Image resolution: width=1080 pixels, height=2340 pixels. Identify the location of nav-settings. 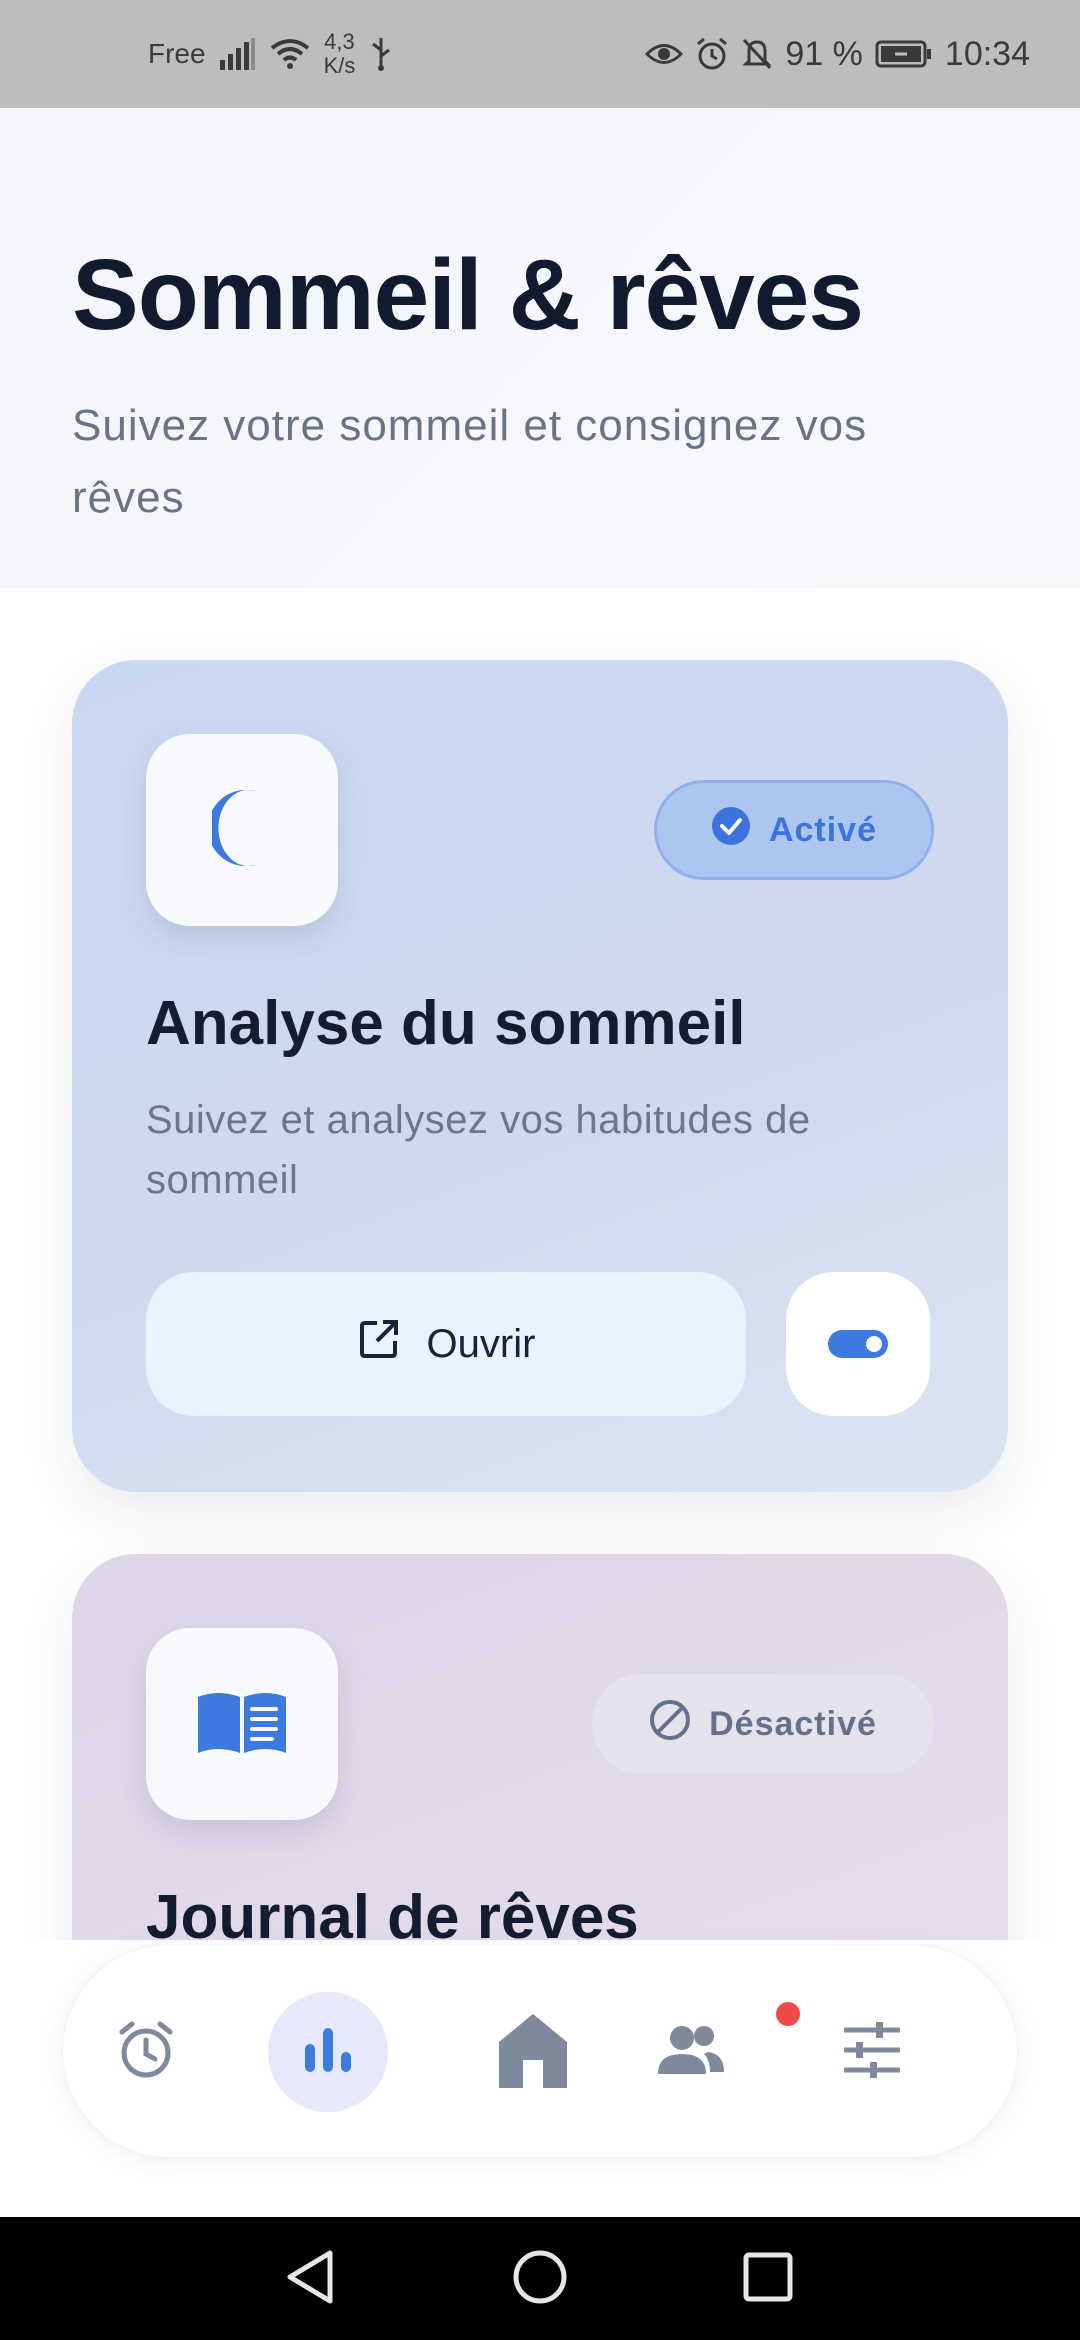
(872, 2052).